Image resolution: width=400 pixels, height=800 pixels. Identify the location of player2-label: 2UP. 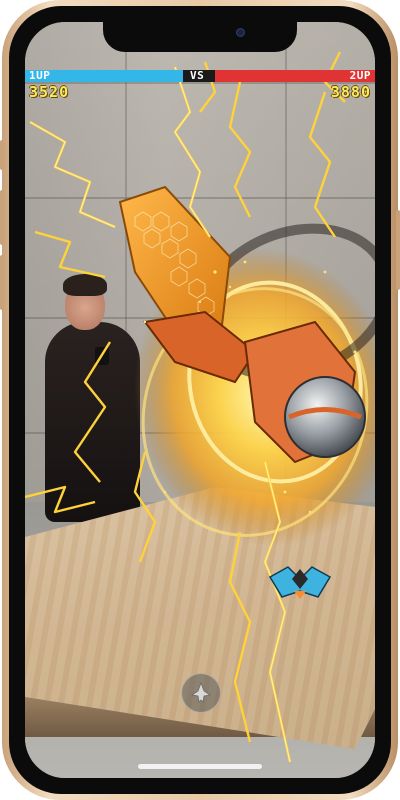
(360, 75).